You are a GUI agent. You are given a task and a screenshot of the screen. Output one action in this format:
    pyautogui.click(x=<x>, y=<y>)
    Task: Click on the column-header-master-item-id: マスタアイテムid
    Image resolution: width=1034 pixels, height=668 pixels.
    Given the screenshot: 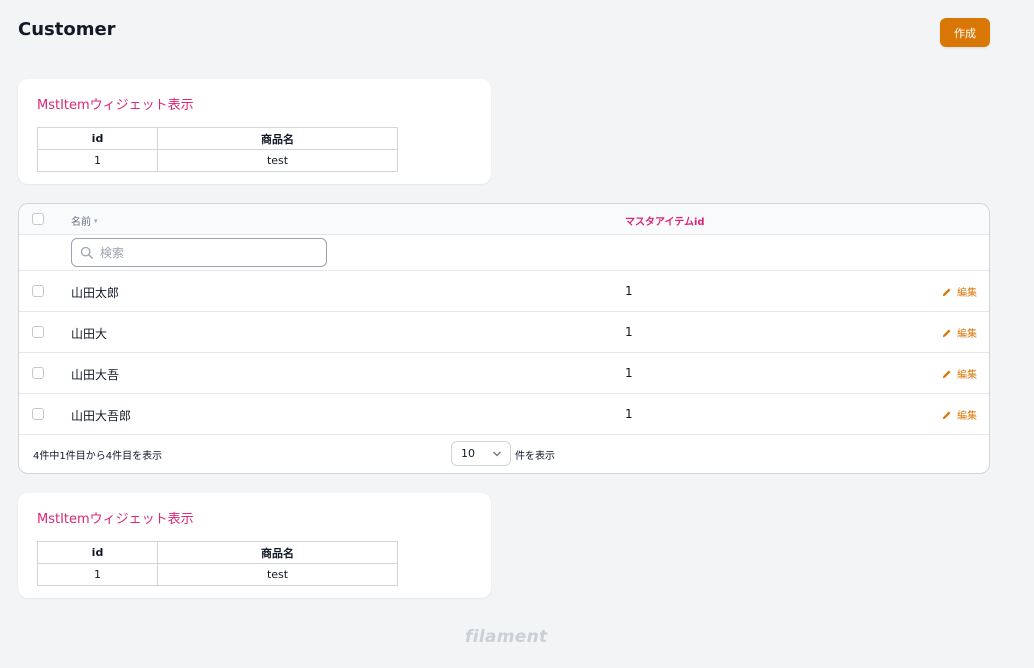 What is the action you would take?
    pyautogui.click(x=665, y=222)
    